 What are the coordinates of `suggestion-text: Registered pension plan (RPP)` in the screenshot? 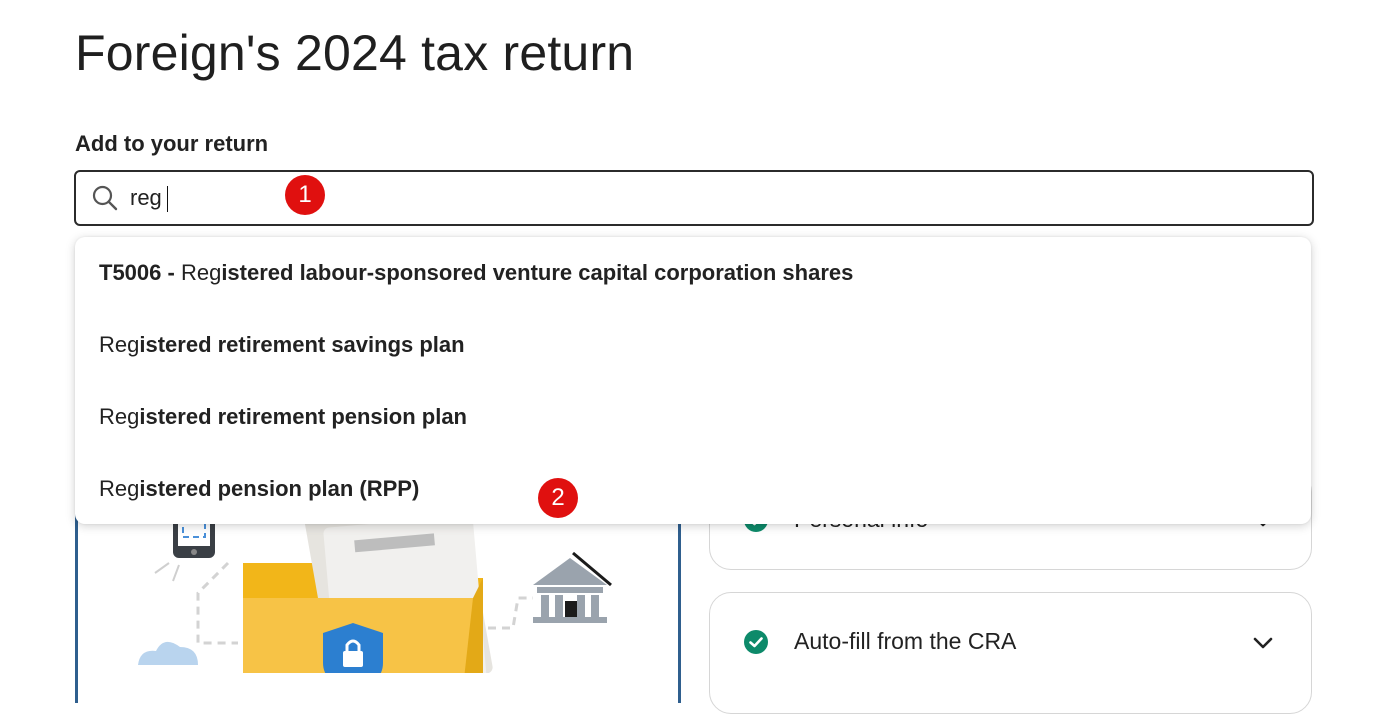 It's located at (259, 489).